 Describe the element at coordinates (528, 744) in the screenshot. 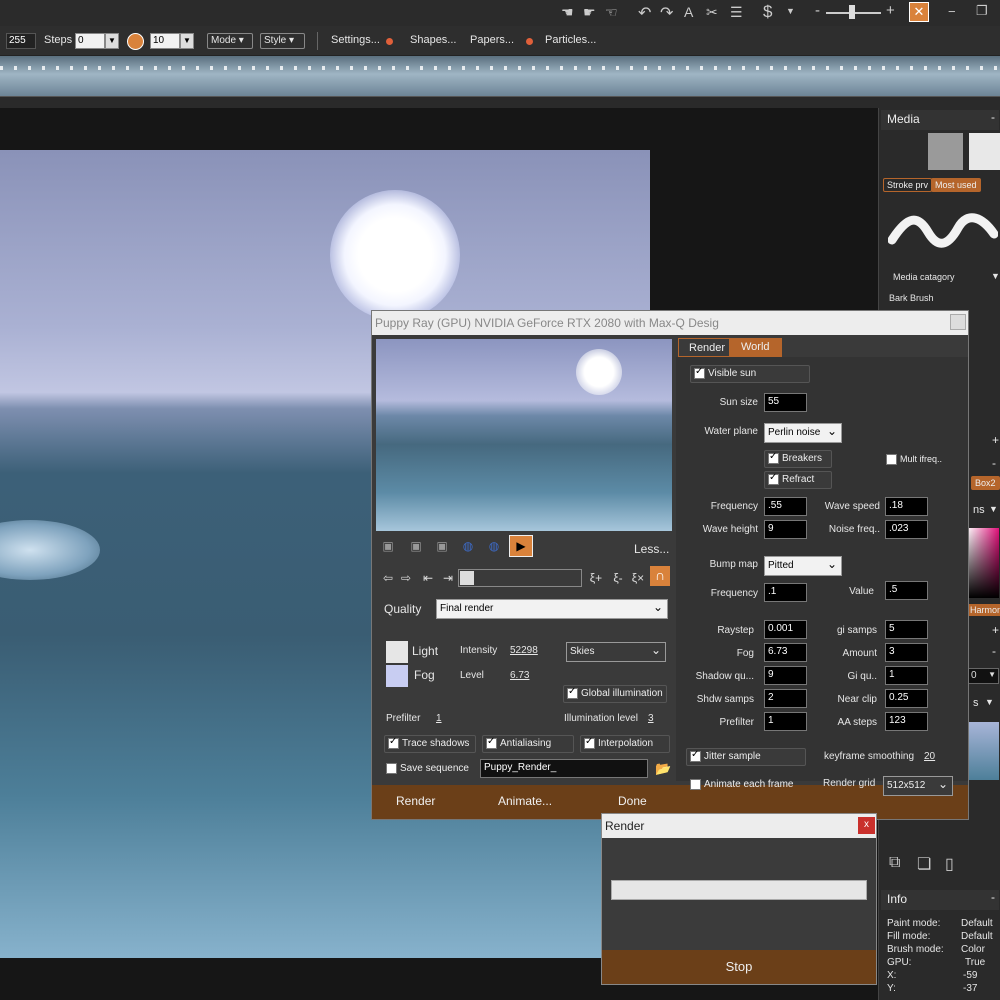

I see `antialiasing-checkbox: Antialiasing` at that location.